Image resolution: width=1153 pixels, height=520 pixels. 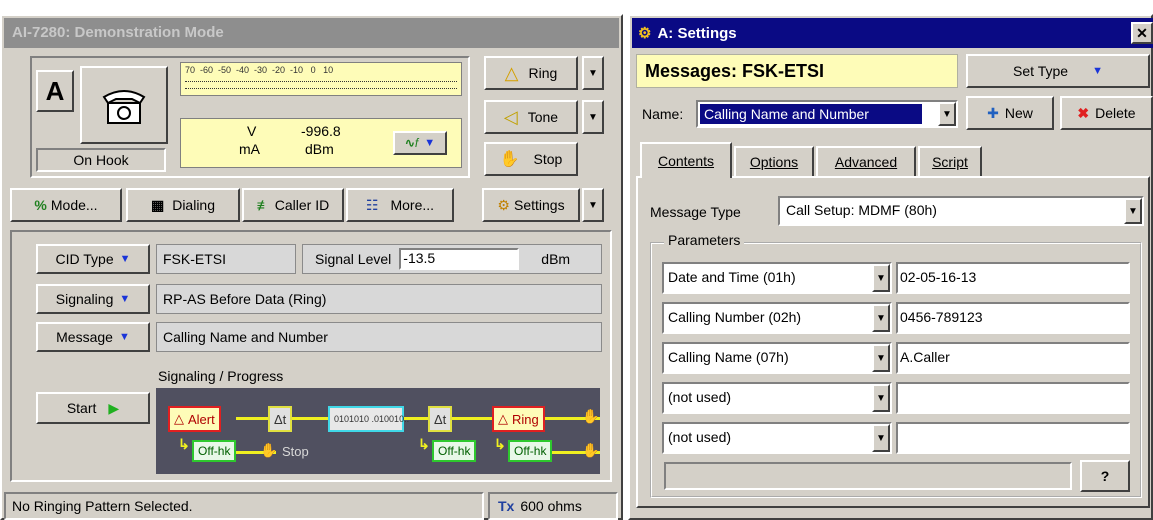 I want to click on ring-box: △ Ring, so click(x=518, y=419).